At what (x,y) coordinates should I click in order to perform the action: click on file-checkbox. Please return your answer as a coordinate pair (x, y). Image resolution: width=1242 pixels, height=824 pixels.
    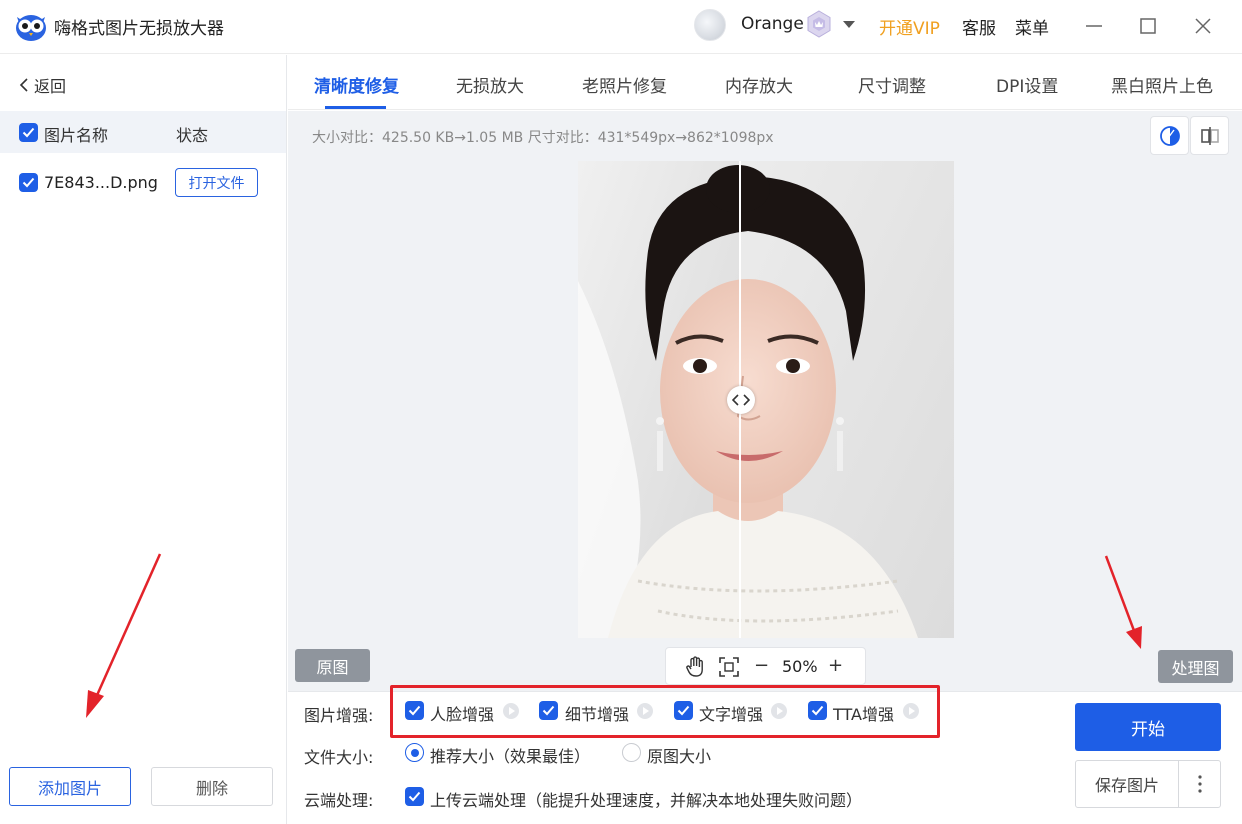
    Looking at the image, I should click on (28, 182).